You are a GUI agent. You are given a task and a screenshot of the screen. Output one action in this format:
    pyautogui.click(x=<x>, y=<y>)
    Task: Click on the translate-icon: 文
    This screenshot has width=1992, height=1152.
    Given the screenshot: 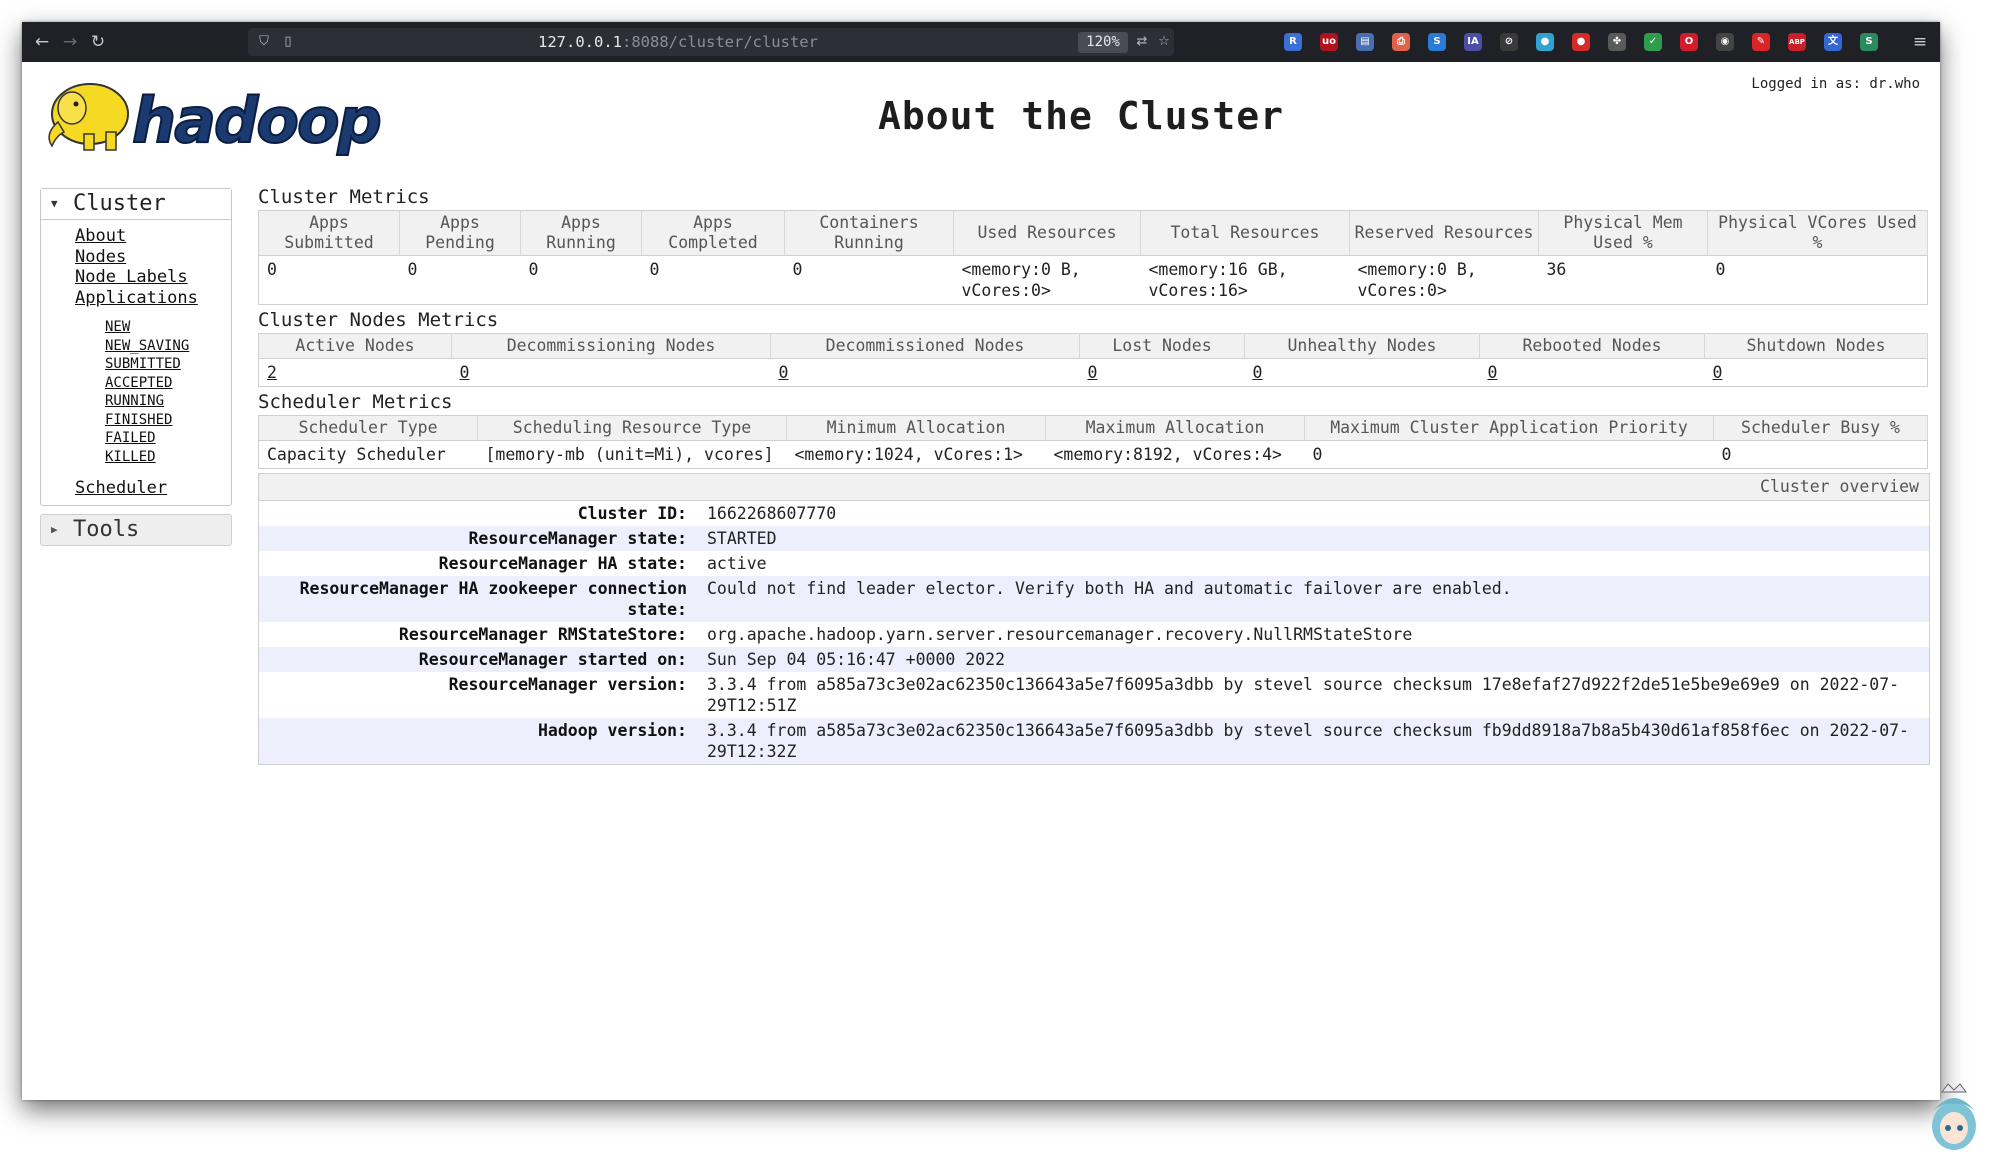 What is the action you would take?
    pyautogui.click(x=1833, y=42)
    